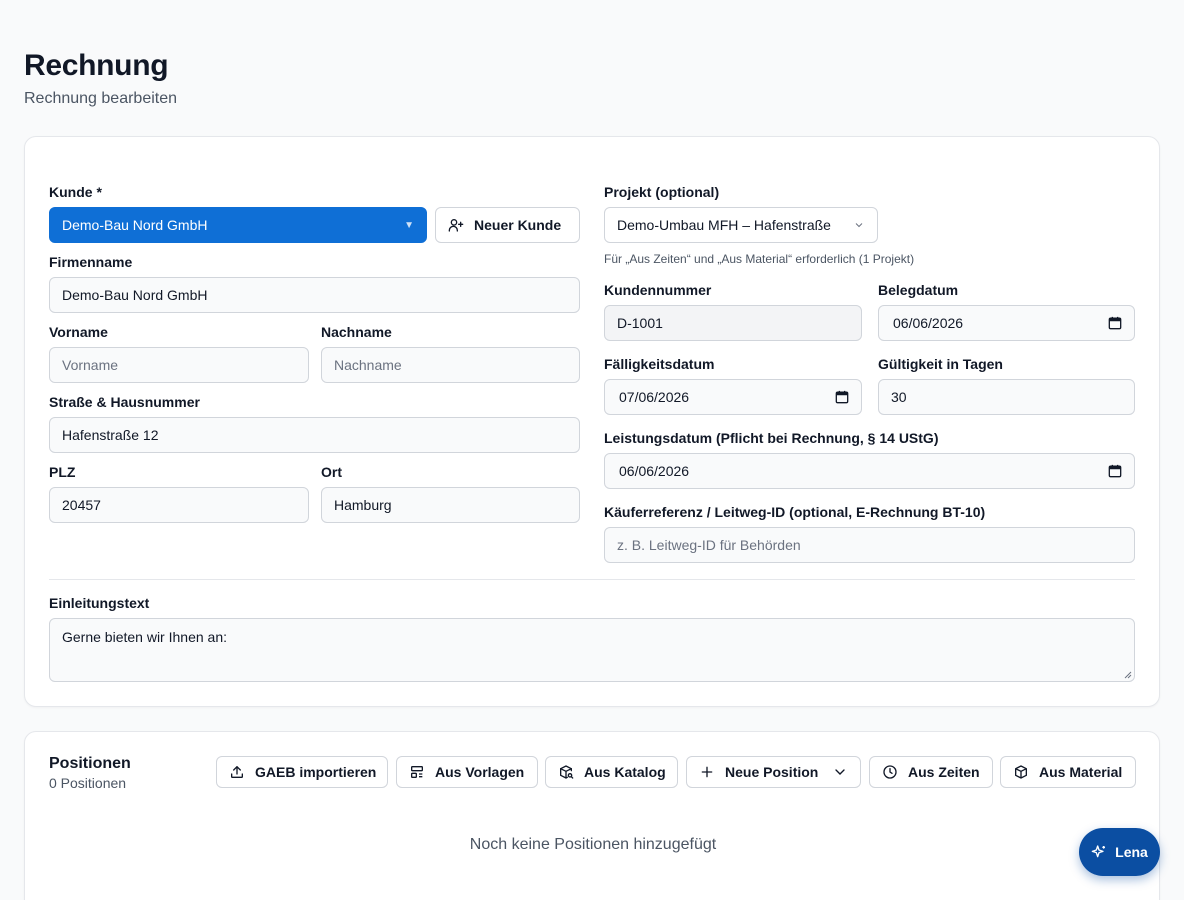  I want to click on einleitung-label: Einleitungstext, so click(99, 603).